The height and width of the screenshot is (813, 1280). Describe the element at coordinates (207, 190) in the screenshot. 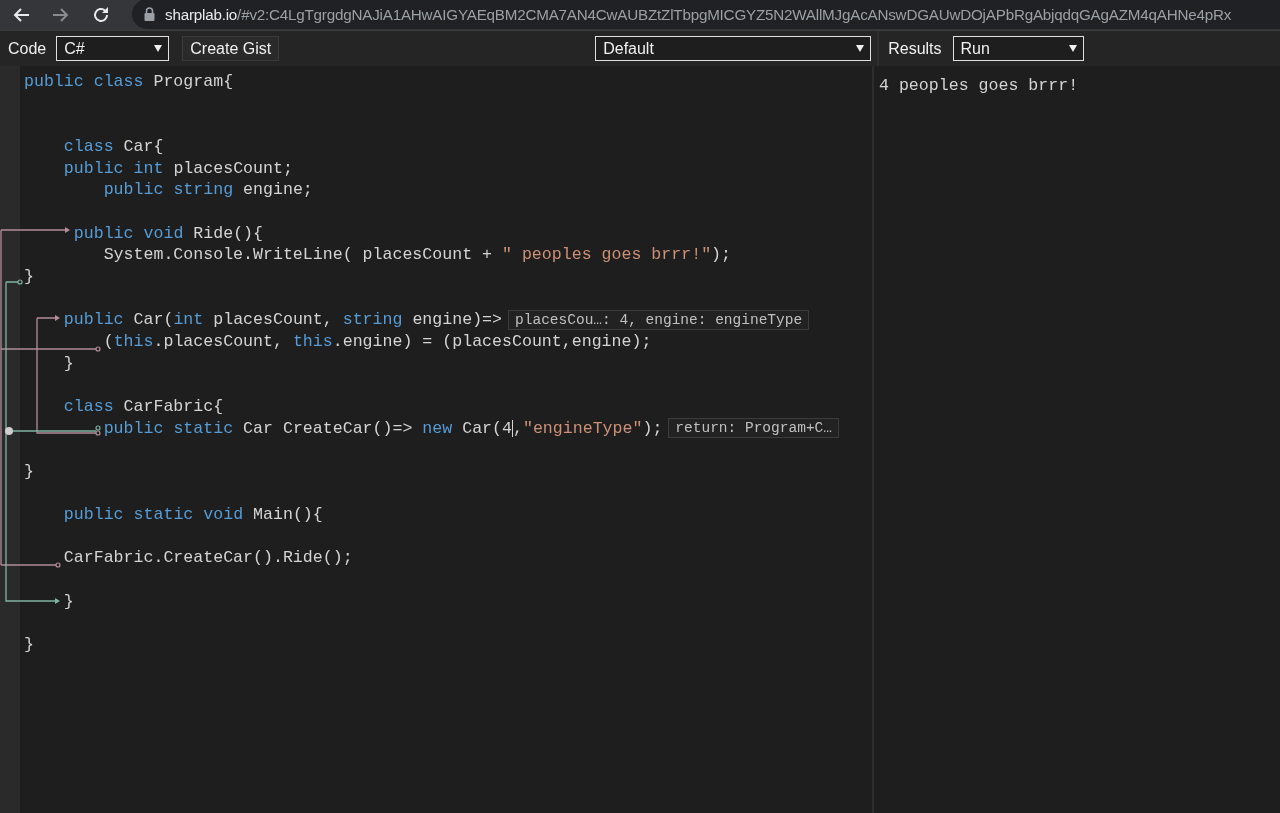

I see `code-line: public string engine;` at that location.